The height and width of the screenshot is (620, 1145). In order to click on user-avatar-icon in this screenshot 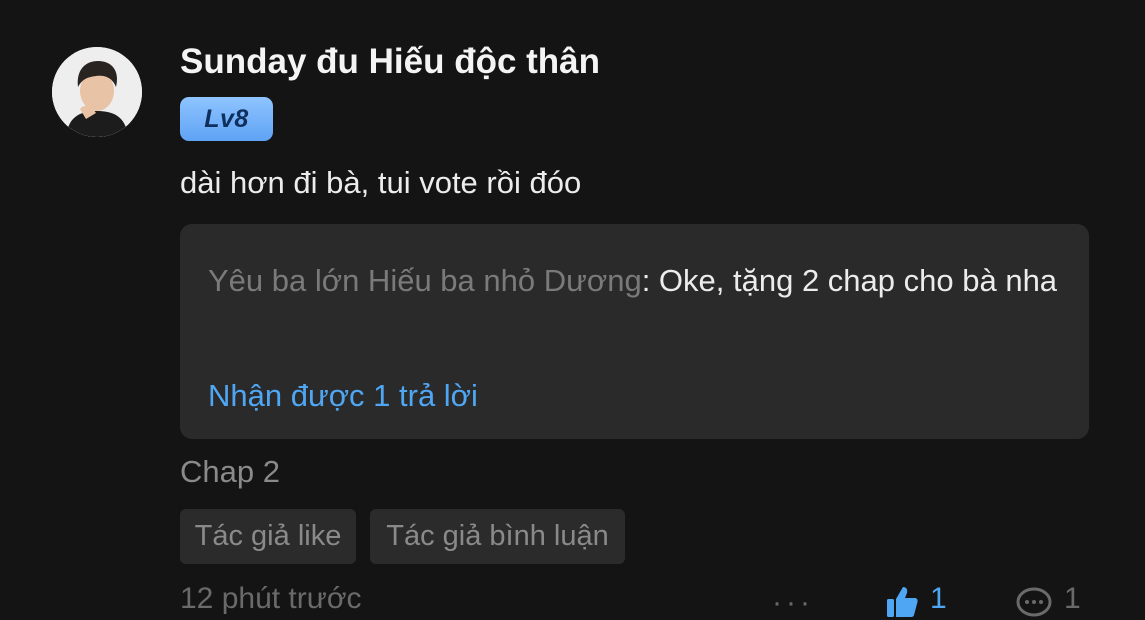, I will do `click(97, 92)`.